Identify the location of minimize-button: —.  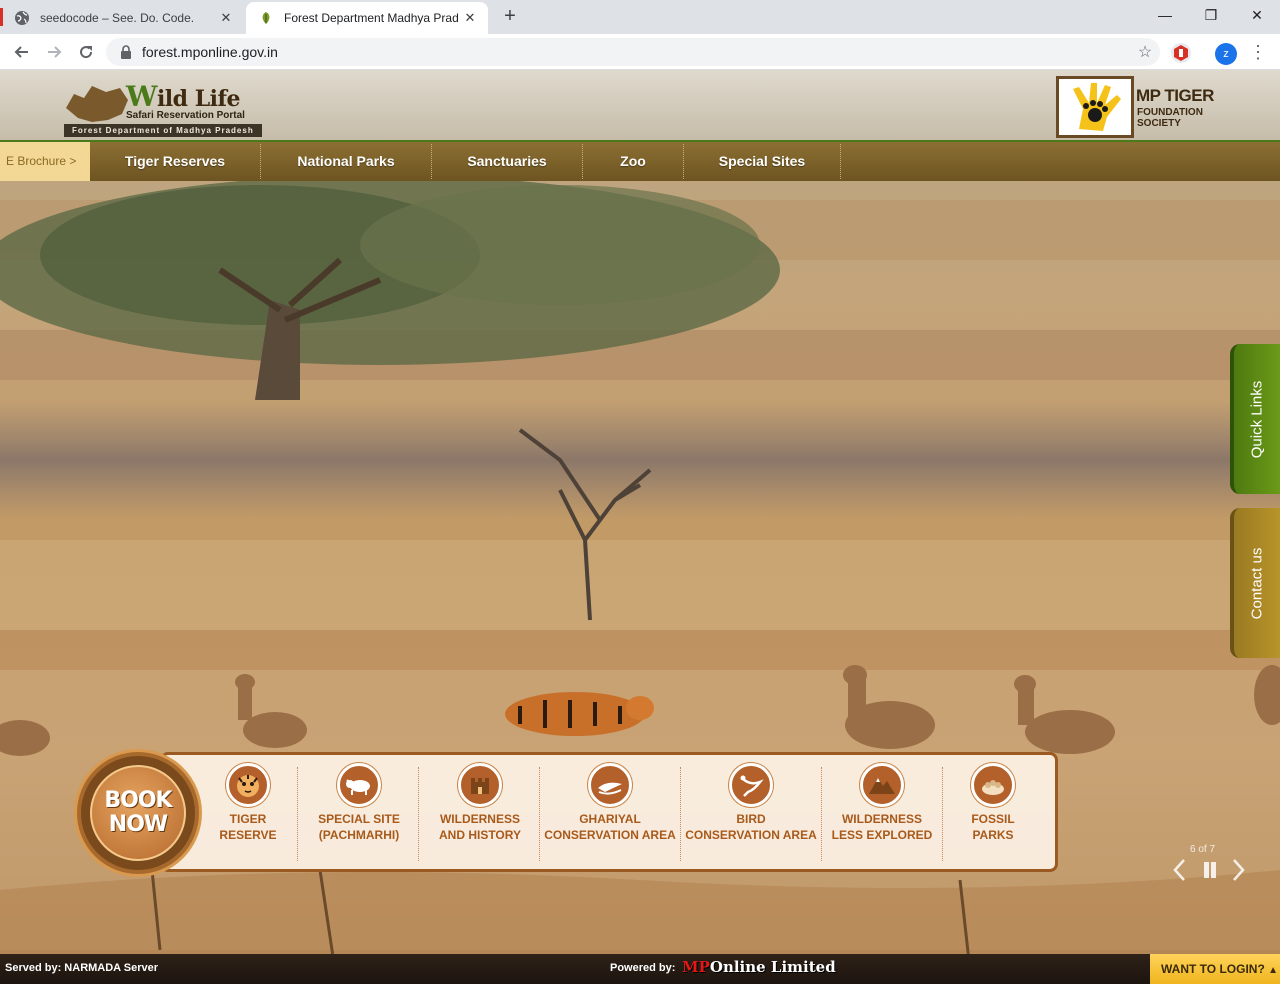
(1165, 15).